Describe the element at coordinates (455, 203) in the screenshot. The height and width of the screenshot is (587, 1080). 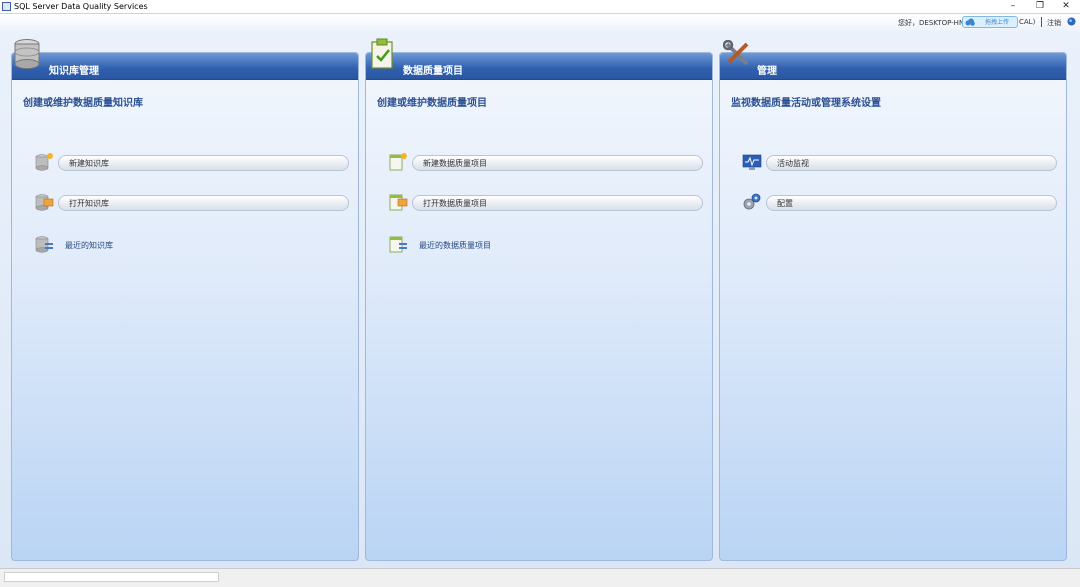
I see `action-label: 打开数据质量项目` at that location.